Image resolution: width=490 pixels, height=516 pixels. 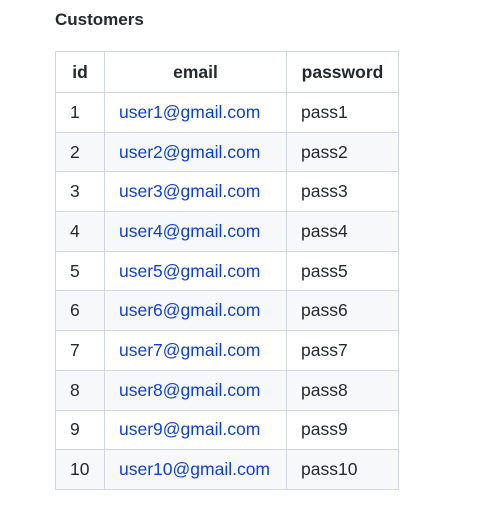 What do you see at coordinates (80, 271) in the screenshot?
I see `cell-id: 5` at bounding box center [80, 271].